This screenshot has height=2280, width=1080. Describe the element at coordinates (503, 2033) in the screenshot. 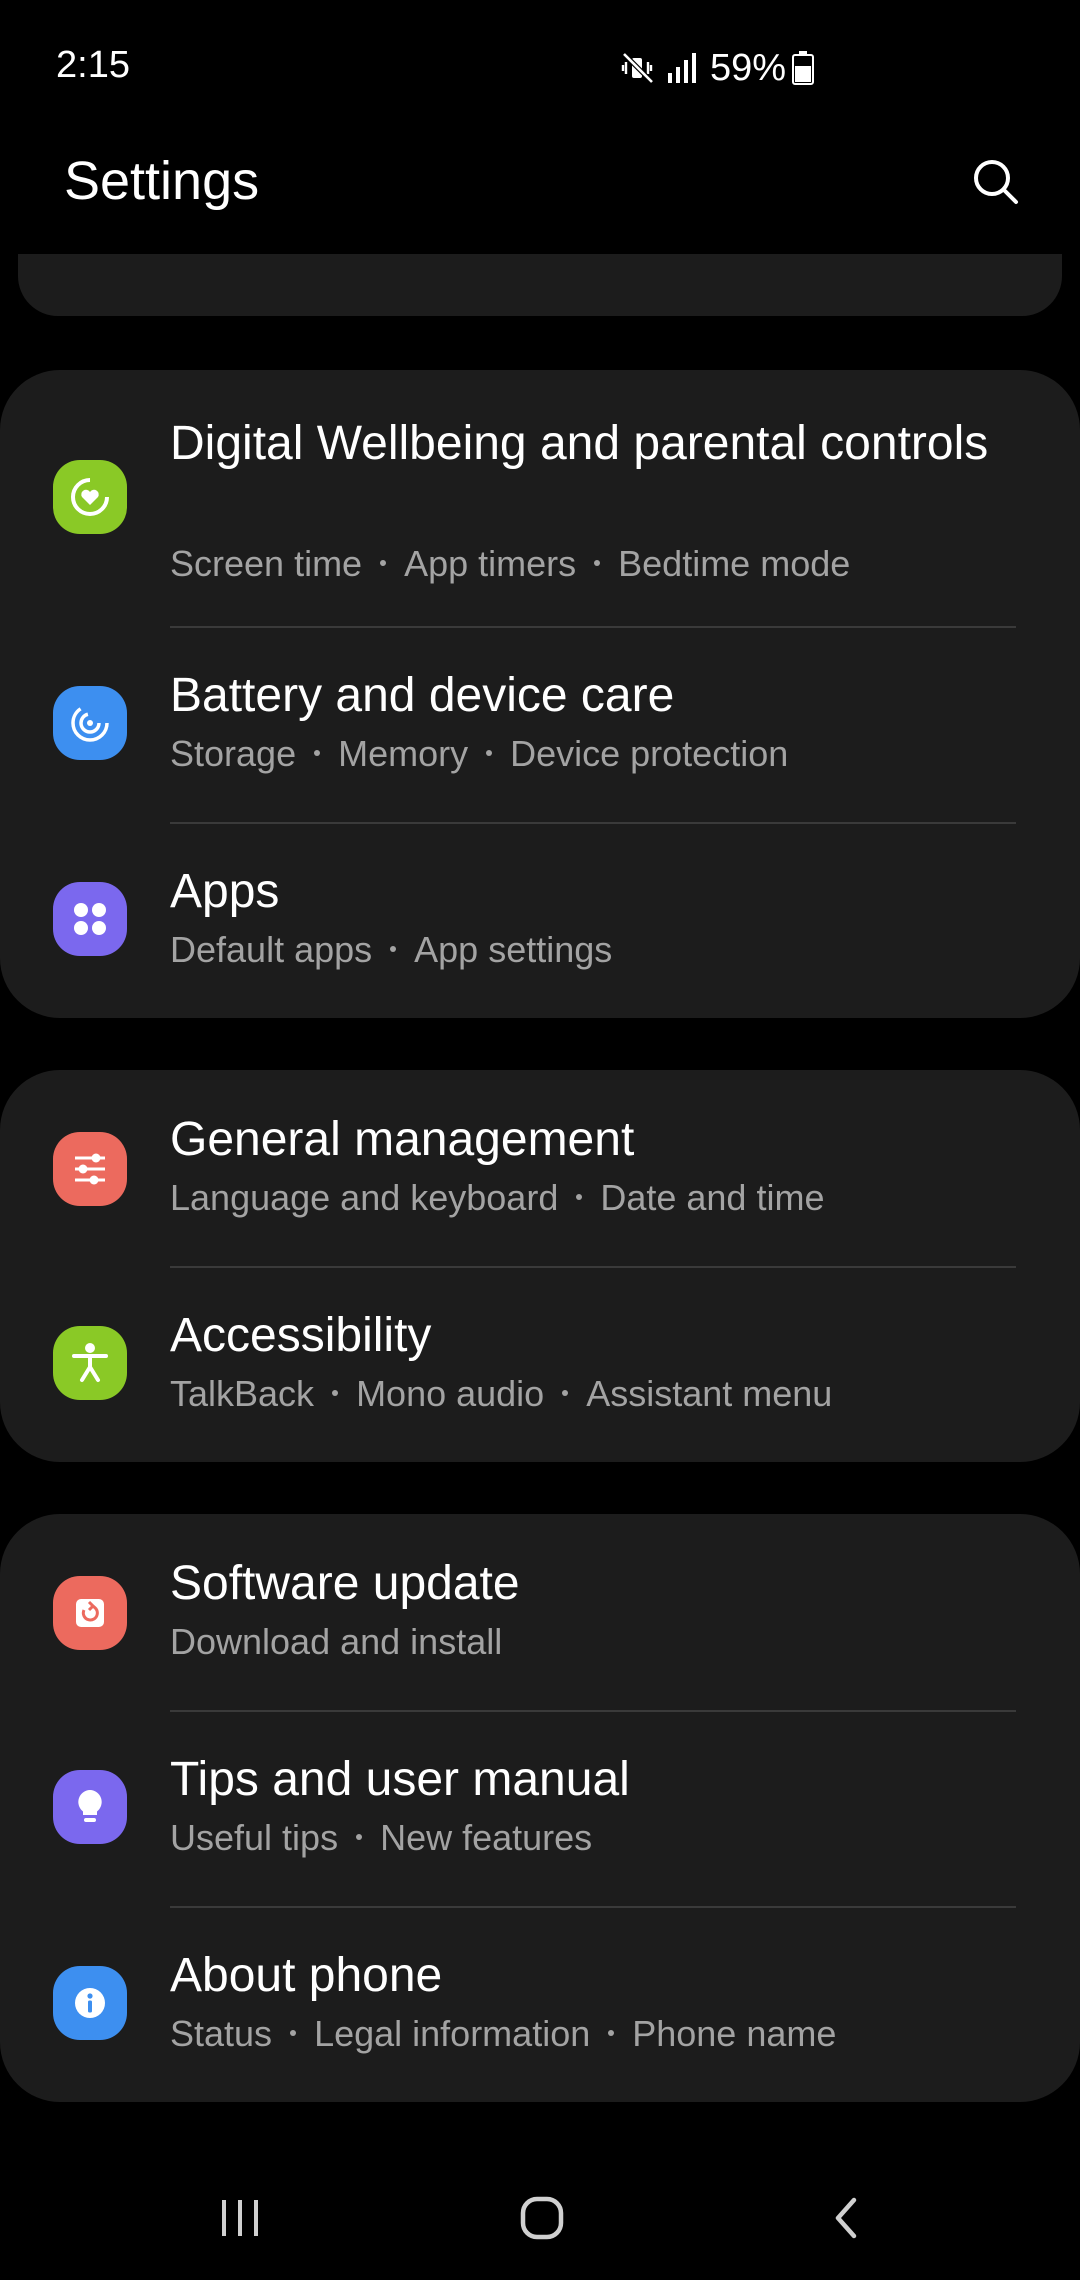

I see `item-subtitle: Status Legal information Phone name` at that location.